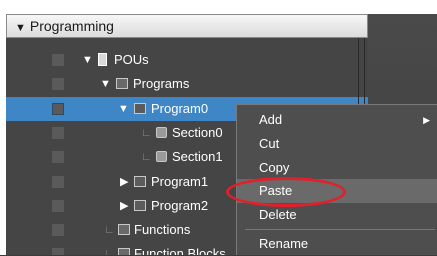 The height and width of the screenshot is (256, 437). Describe the element at coordinates (284, 243) in the screenshot. I see `menu-item-label: Rename` at that location.